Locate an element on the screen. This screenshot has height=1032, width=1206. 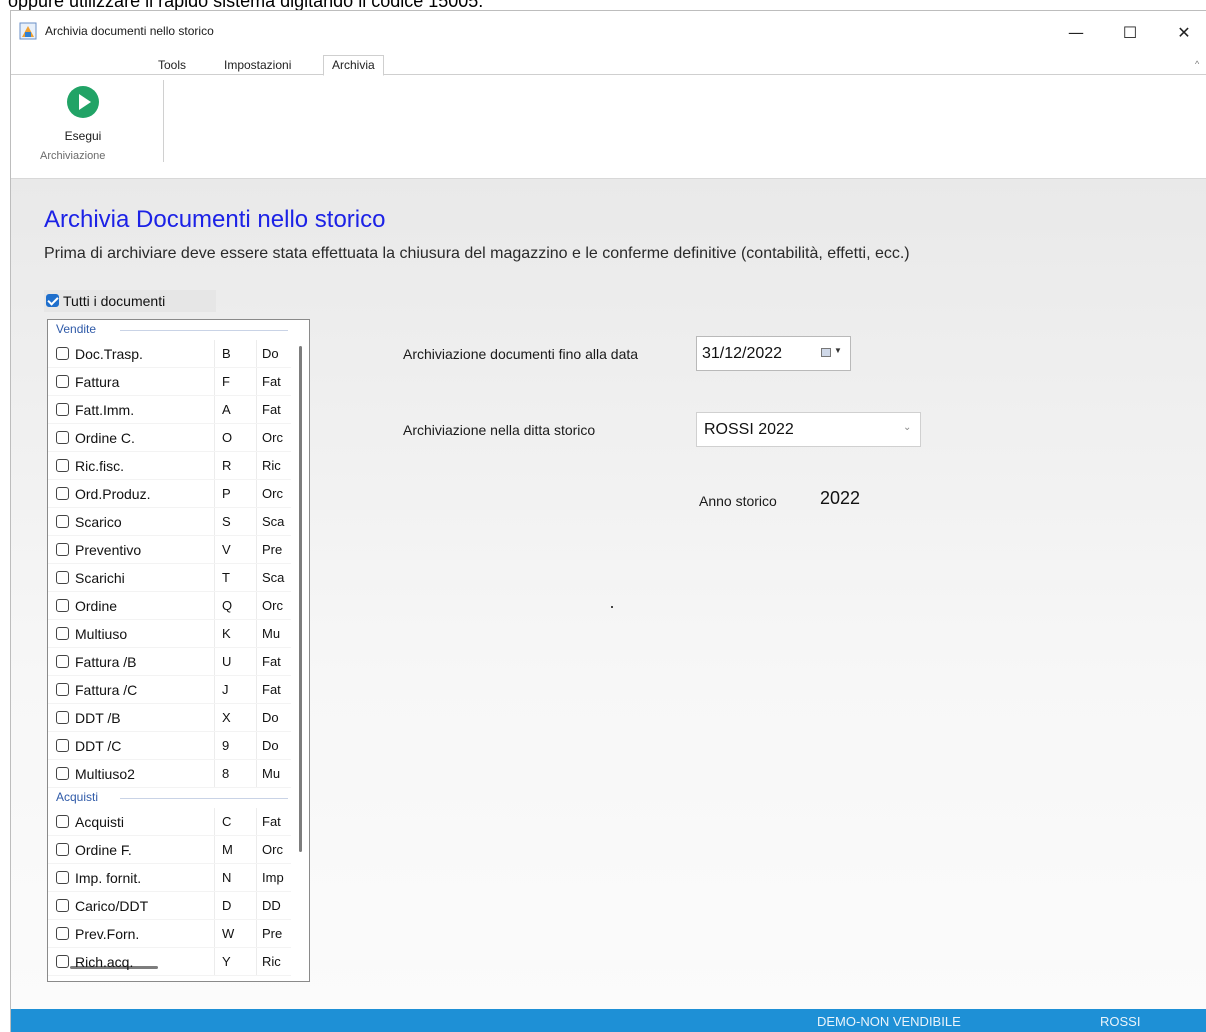
current-user: ROSSI is located at coordinates (1120, 1021).